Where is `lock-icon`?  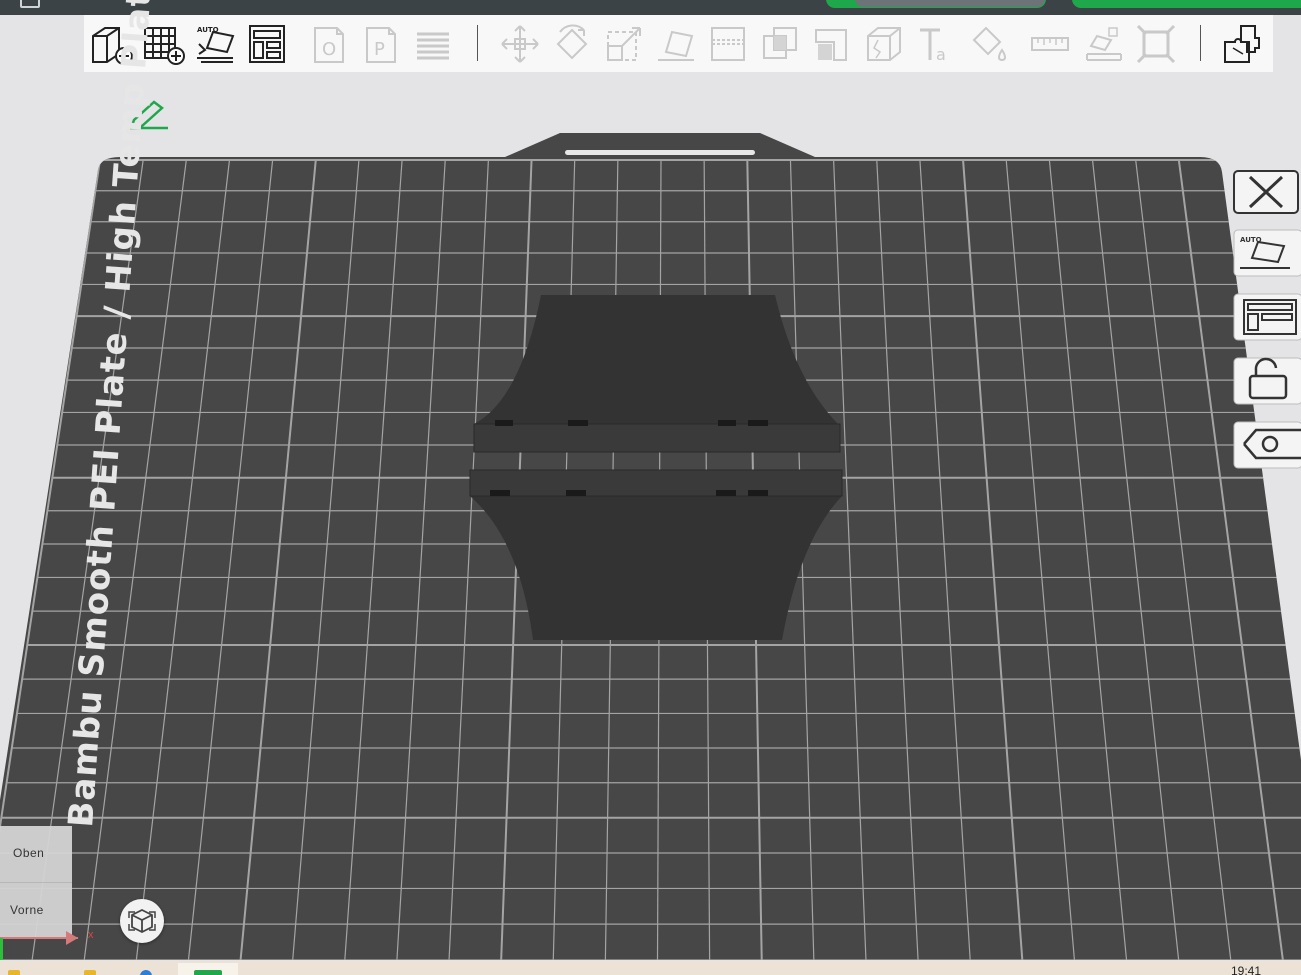 lock-icon is located at coordinates (1267, 381).